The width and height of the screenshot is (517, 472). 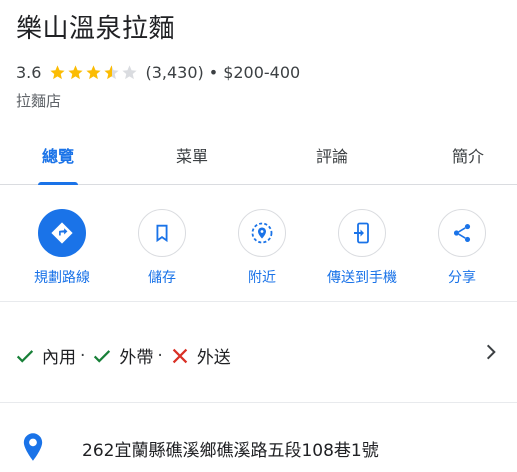 I want to click on rating-row: 3.6 (3,430) • $200-400, so click(x=158, y=72).